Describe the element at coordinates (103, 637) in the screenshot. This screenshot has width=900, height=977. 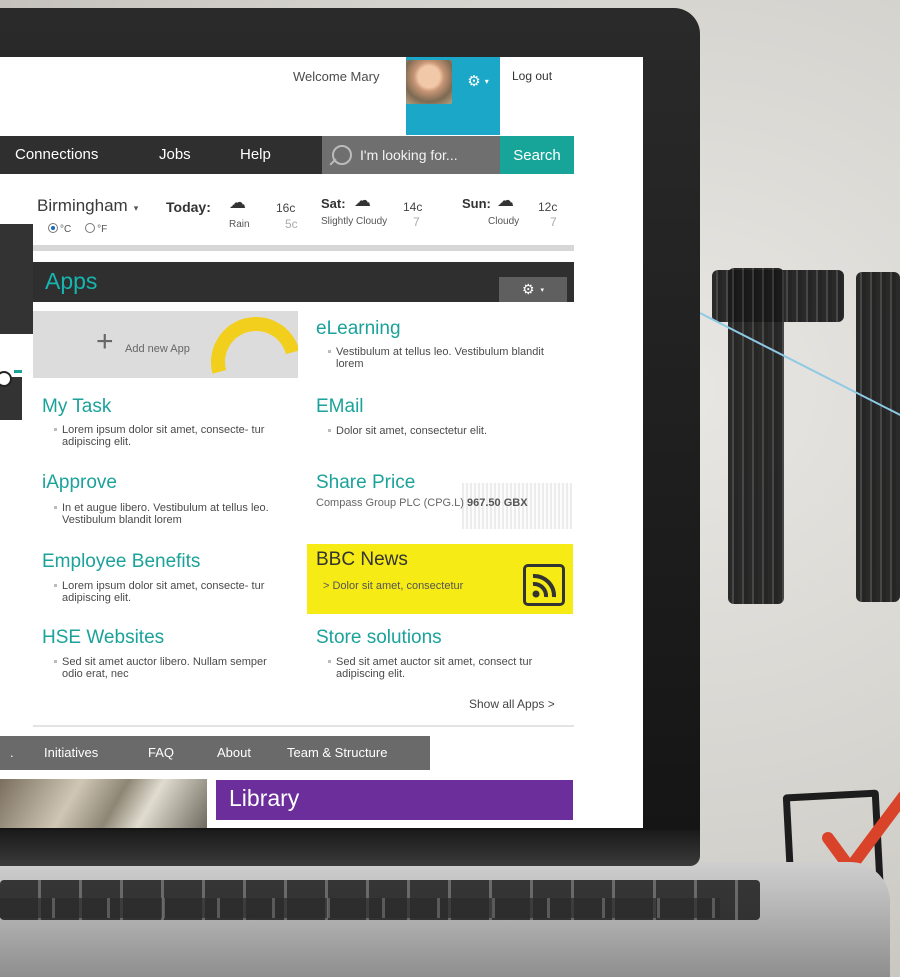
I see `app-tile-title: HSE Websites` at that location.